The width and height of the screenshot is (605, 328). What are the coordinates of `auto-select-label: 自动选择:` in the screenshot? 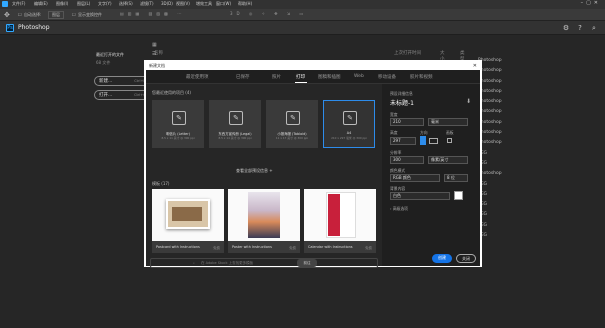 It's located at (33, 14).